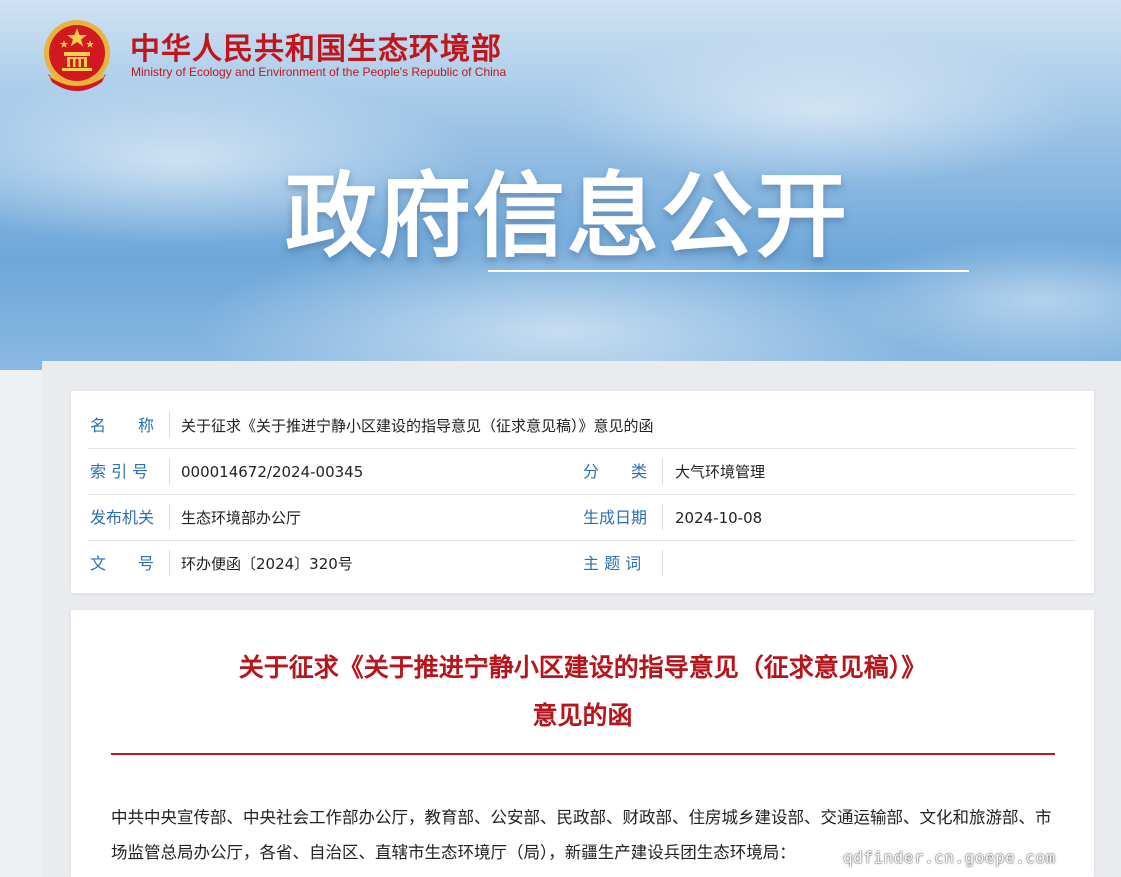  What do you see at coordinates (567, 216) in the screenshot?
I see `banner-title: 政府信息公开` at bounding box center [567, 216].